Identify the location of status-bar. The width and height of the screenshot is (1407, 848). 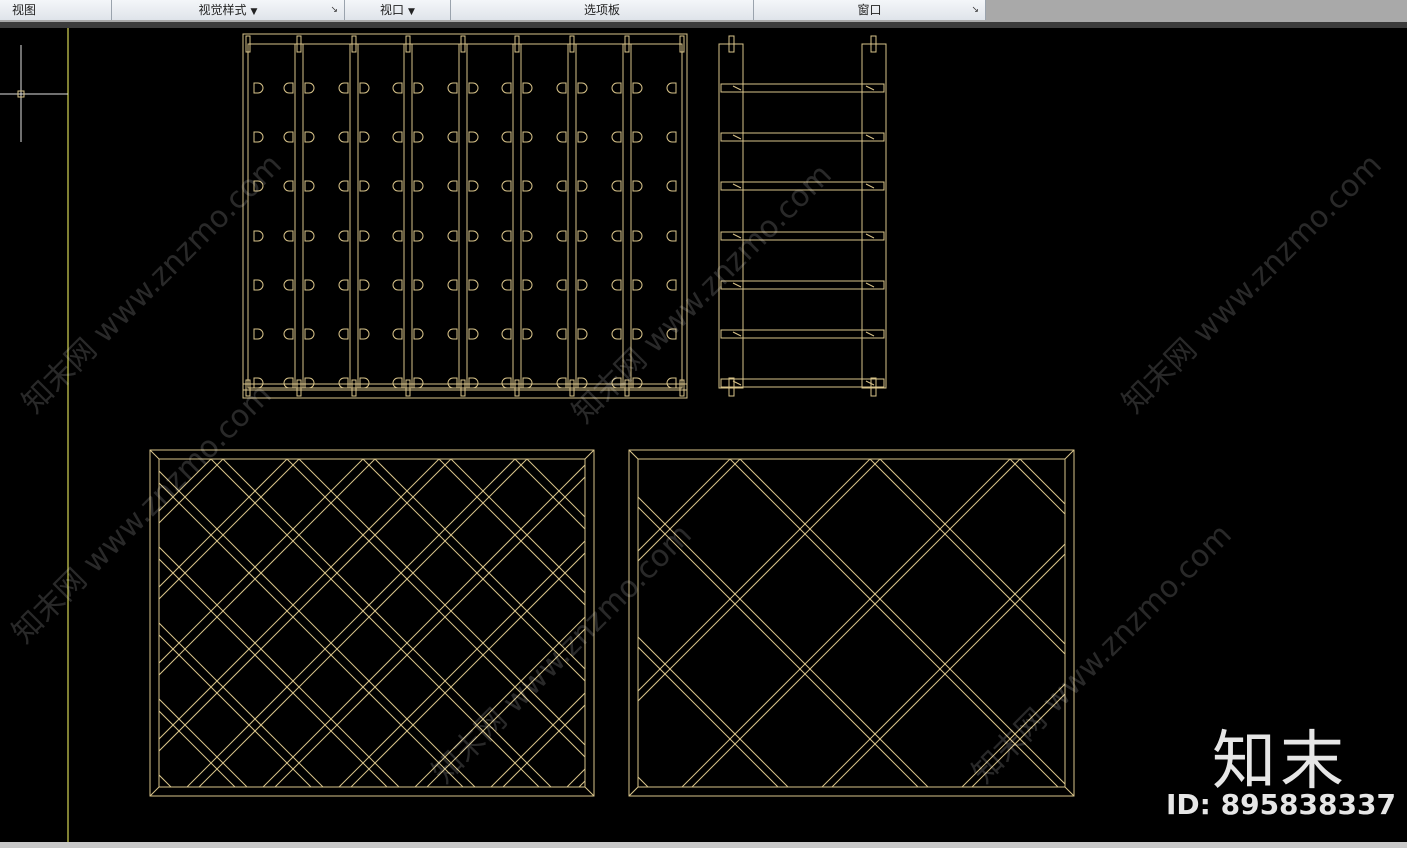
(703, 845).